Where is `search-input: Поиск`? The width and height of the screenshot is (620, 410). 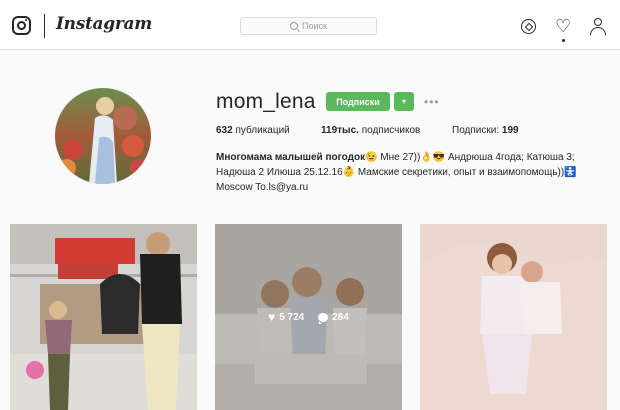 search-input: Поиск is located at coordinates (308, 26).